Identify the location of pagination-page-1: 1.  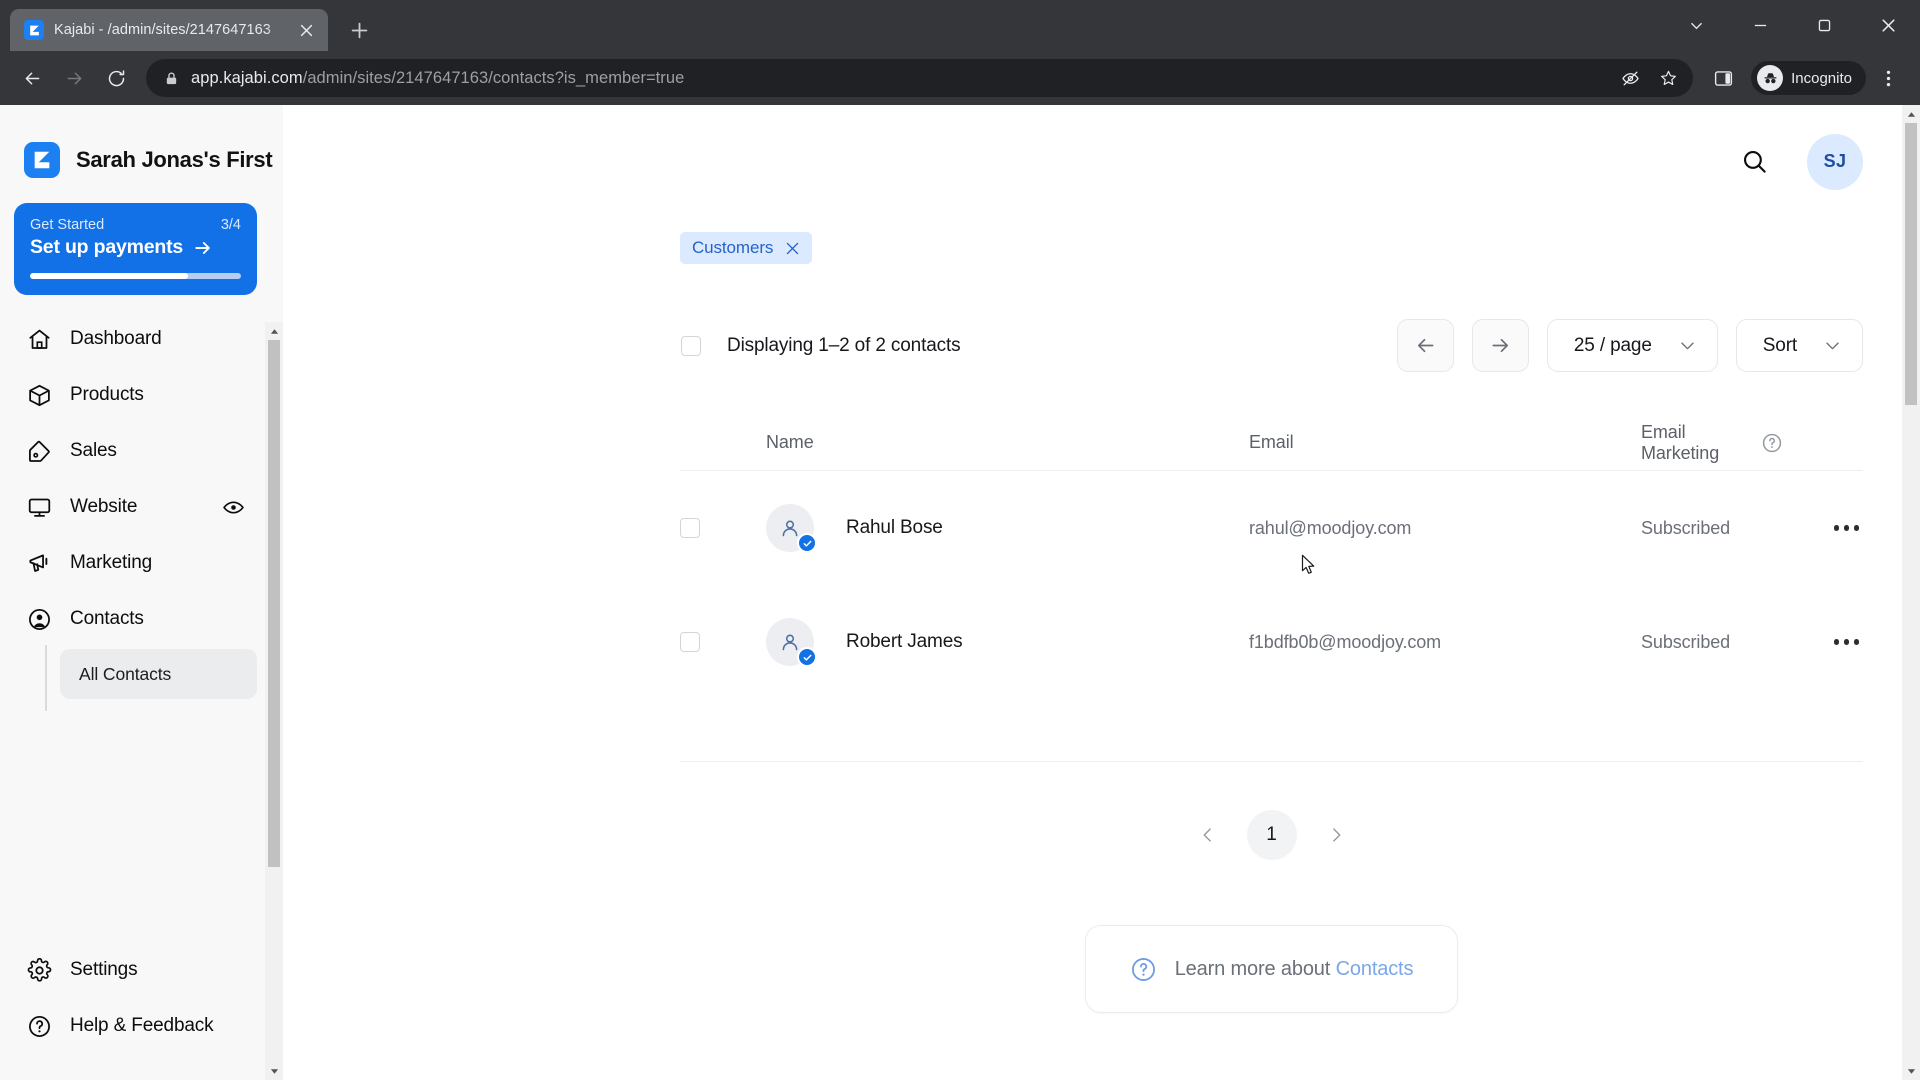
(1271, 835).